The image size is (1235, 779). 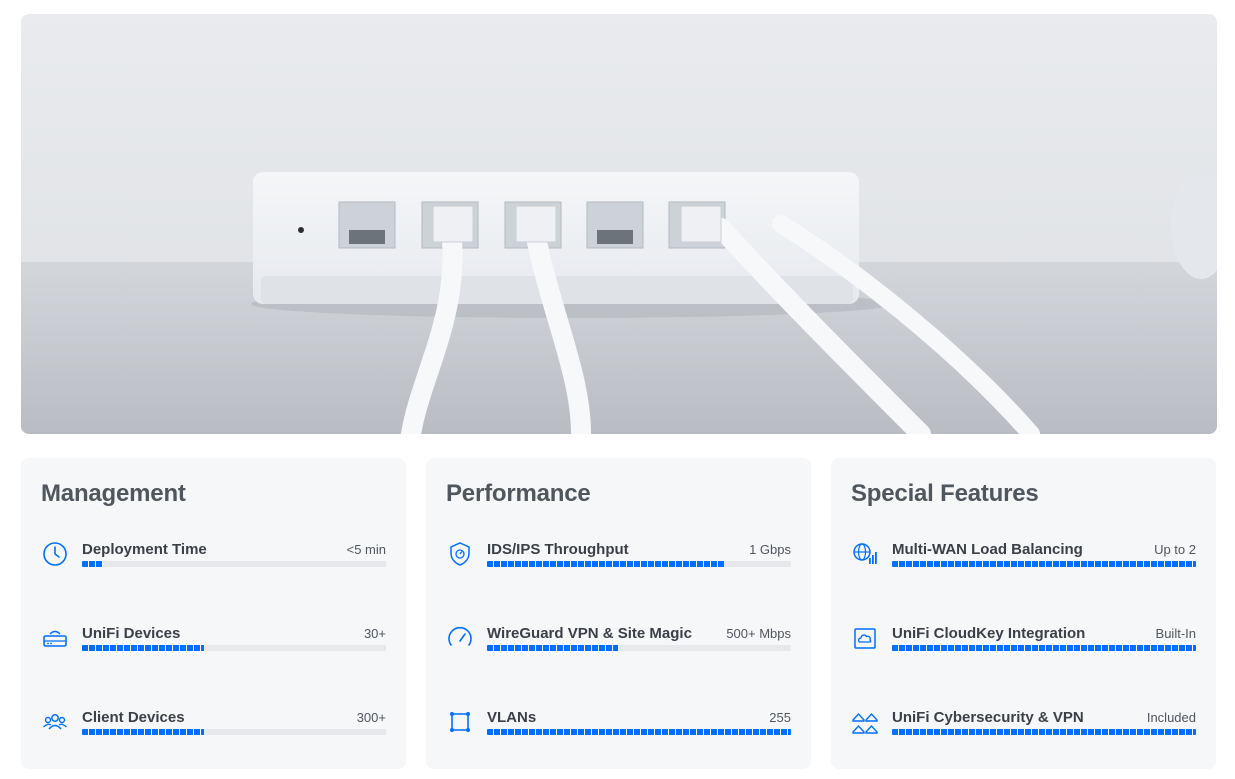 I want to click on cybersecurity-icon, so click(x=865, y=722).